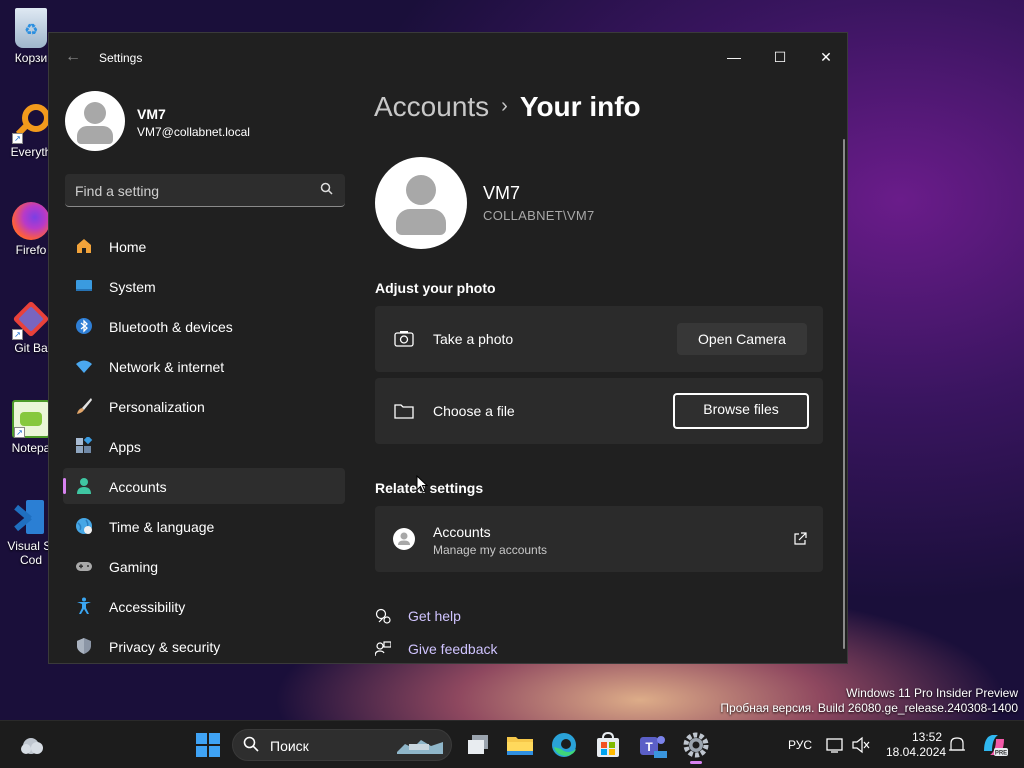 The image size is (1024, 768). I want to click on vscode-icon, so click(31, 517).